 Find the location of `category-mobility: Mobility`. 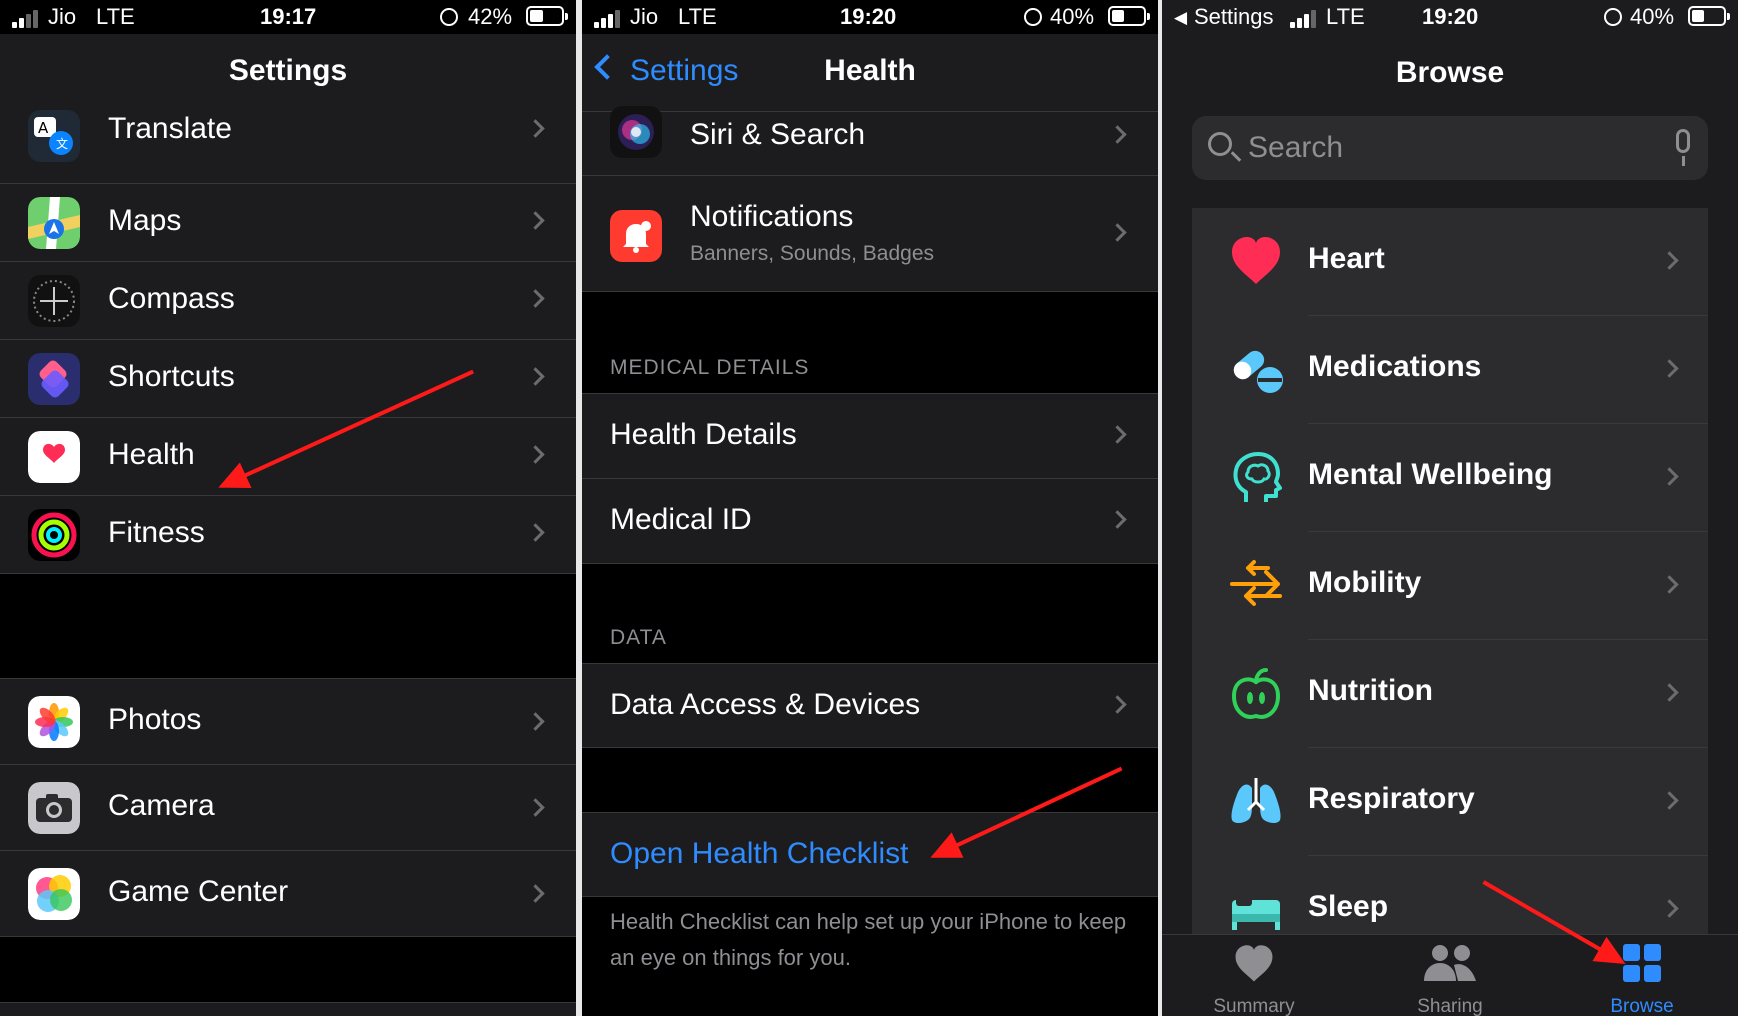

category-mobility: Mobility is located at coordinates (1450, 586).